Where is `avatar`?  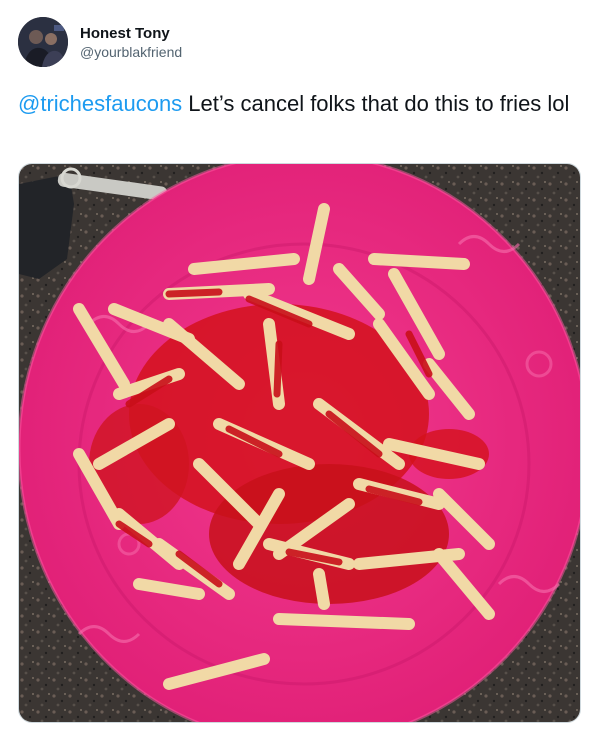
avatar is located at coordinates (43, 42).